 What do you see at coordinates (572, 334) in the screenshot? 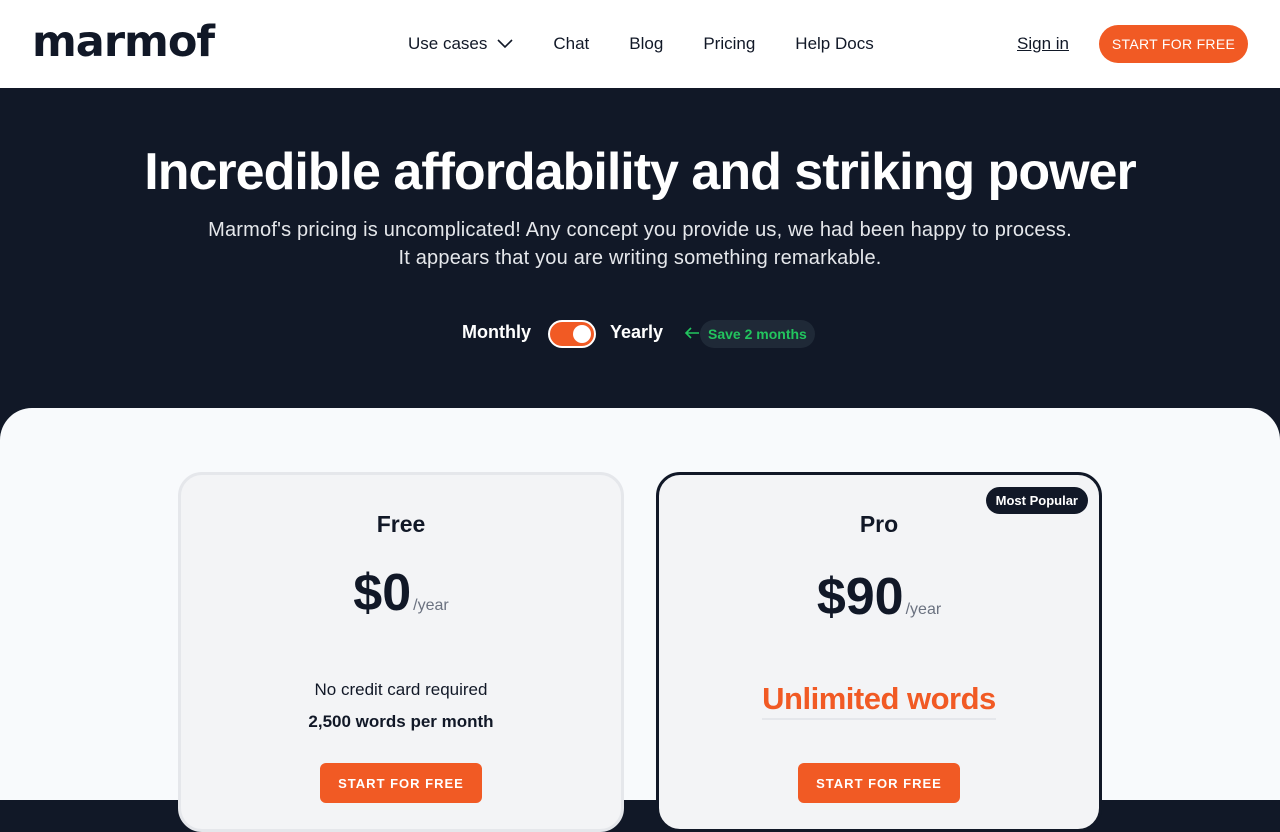
I see `billing-period-toggle` at bounding box center [572, 334].